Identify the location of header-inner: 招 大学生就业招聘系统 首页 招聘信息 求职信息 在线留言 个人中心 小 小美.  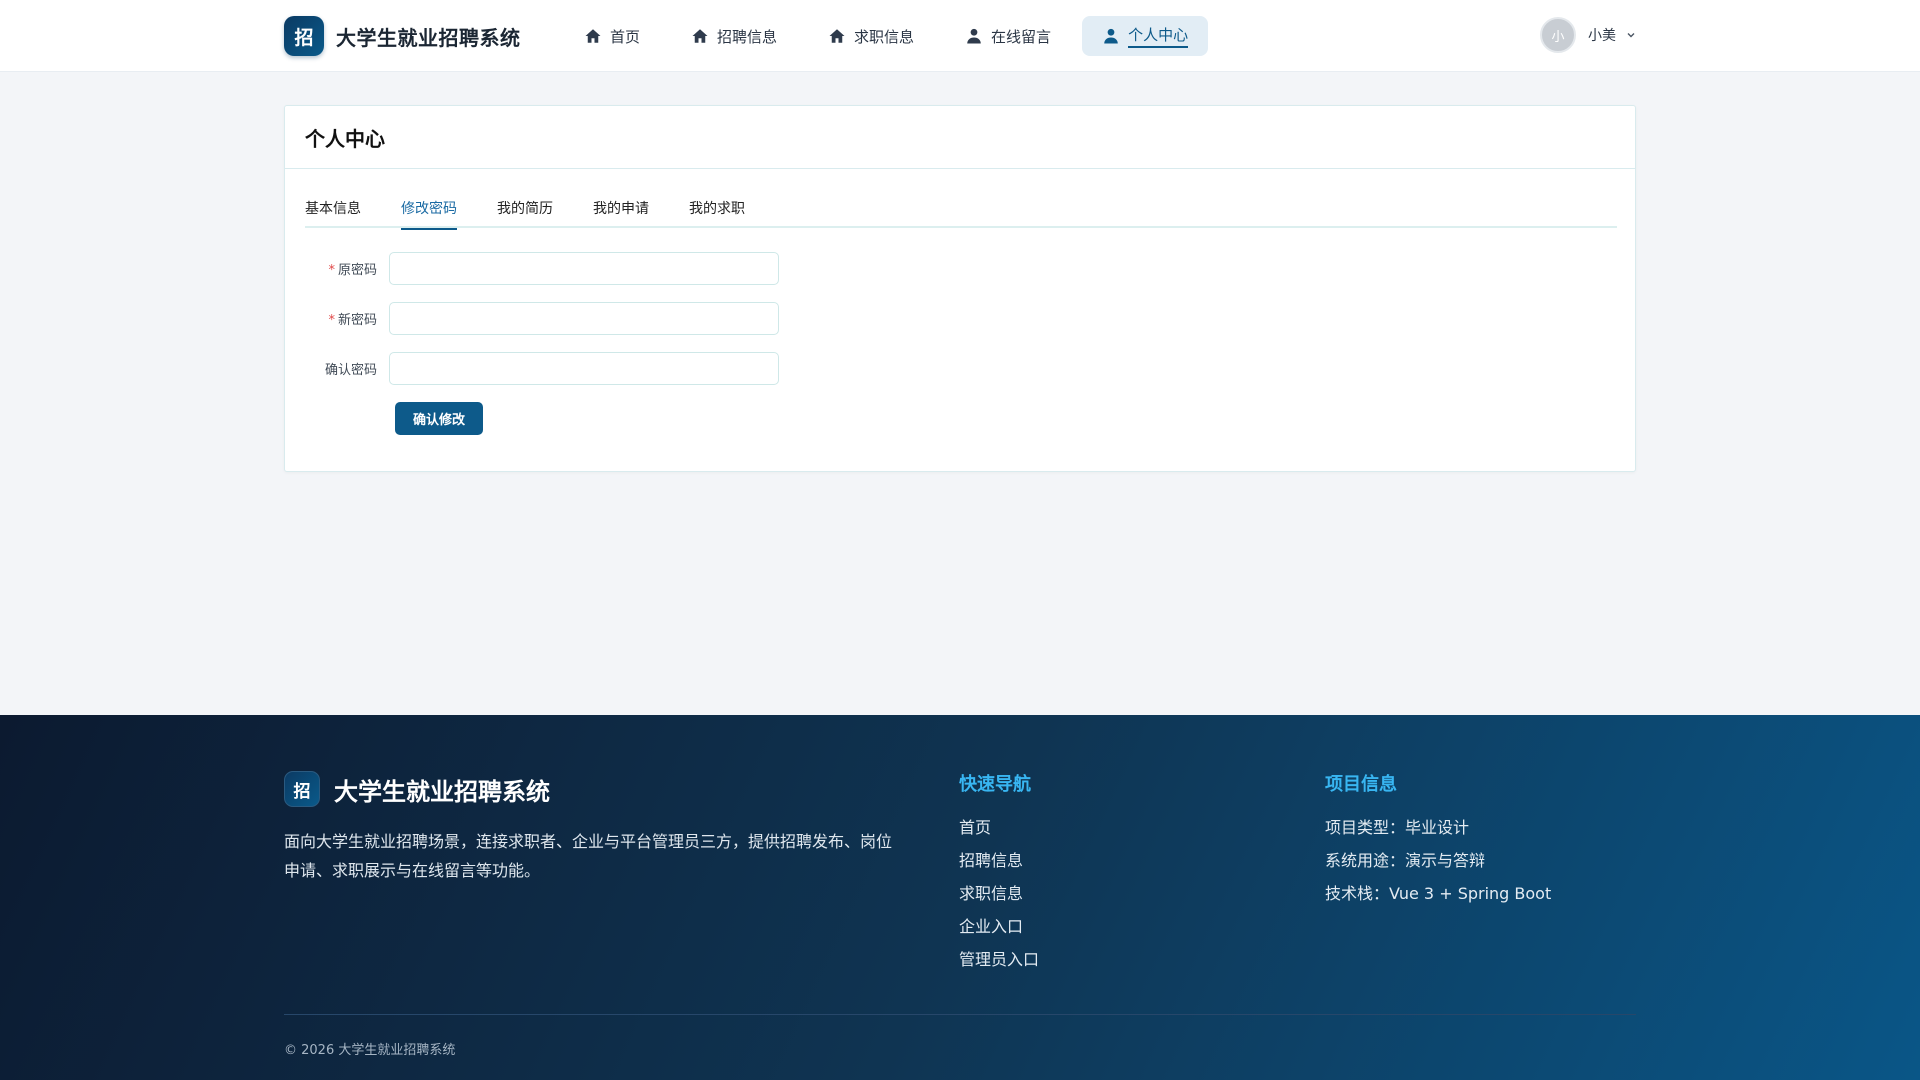
(960, 36).